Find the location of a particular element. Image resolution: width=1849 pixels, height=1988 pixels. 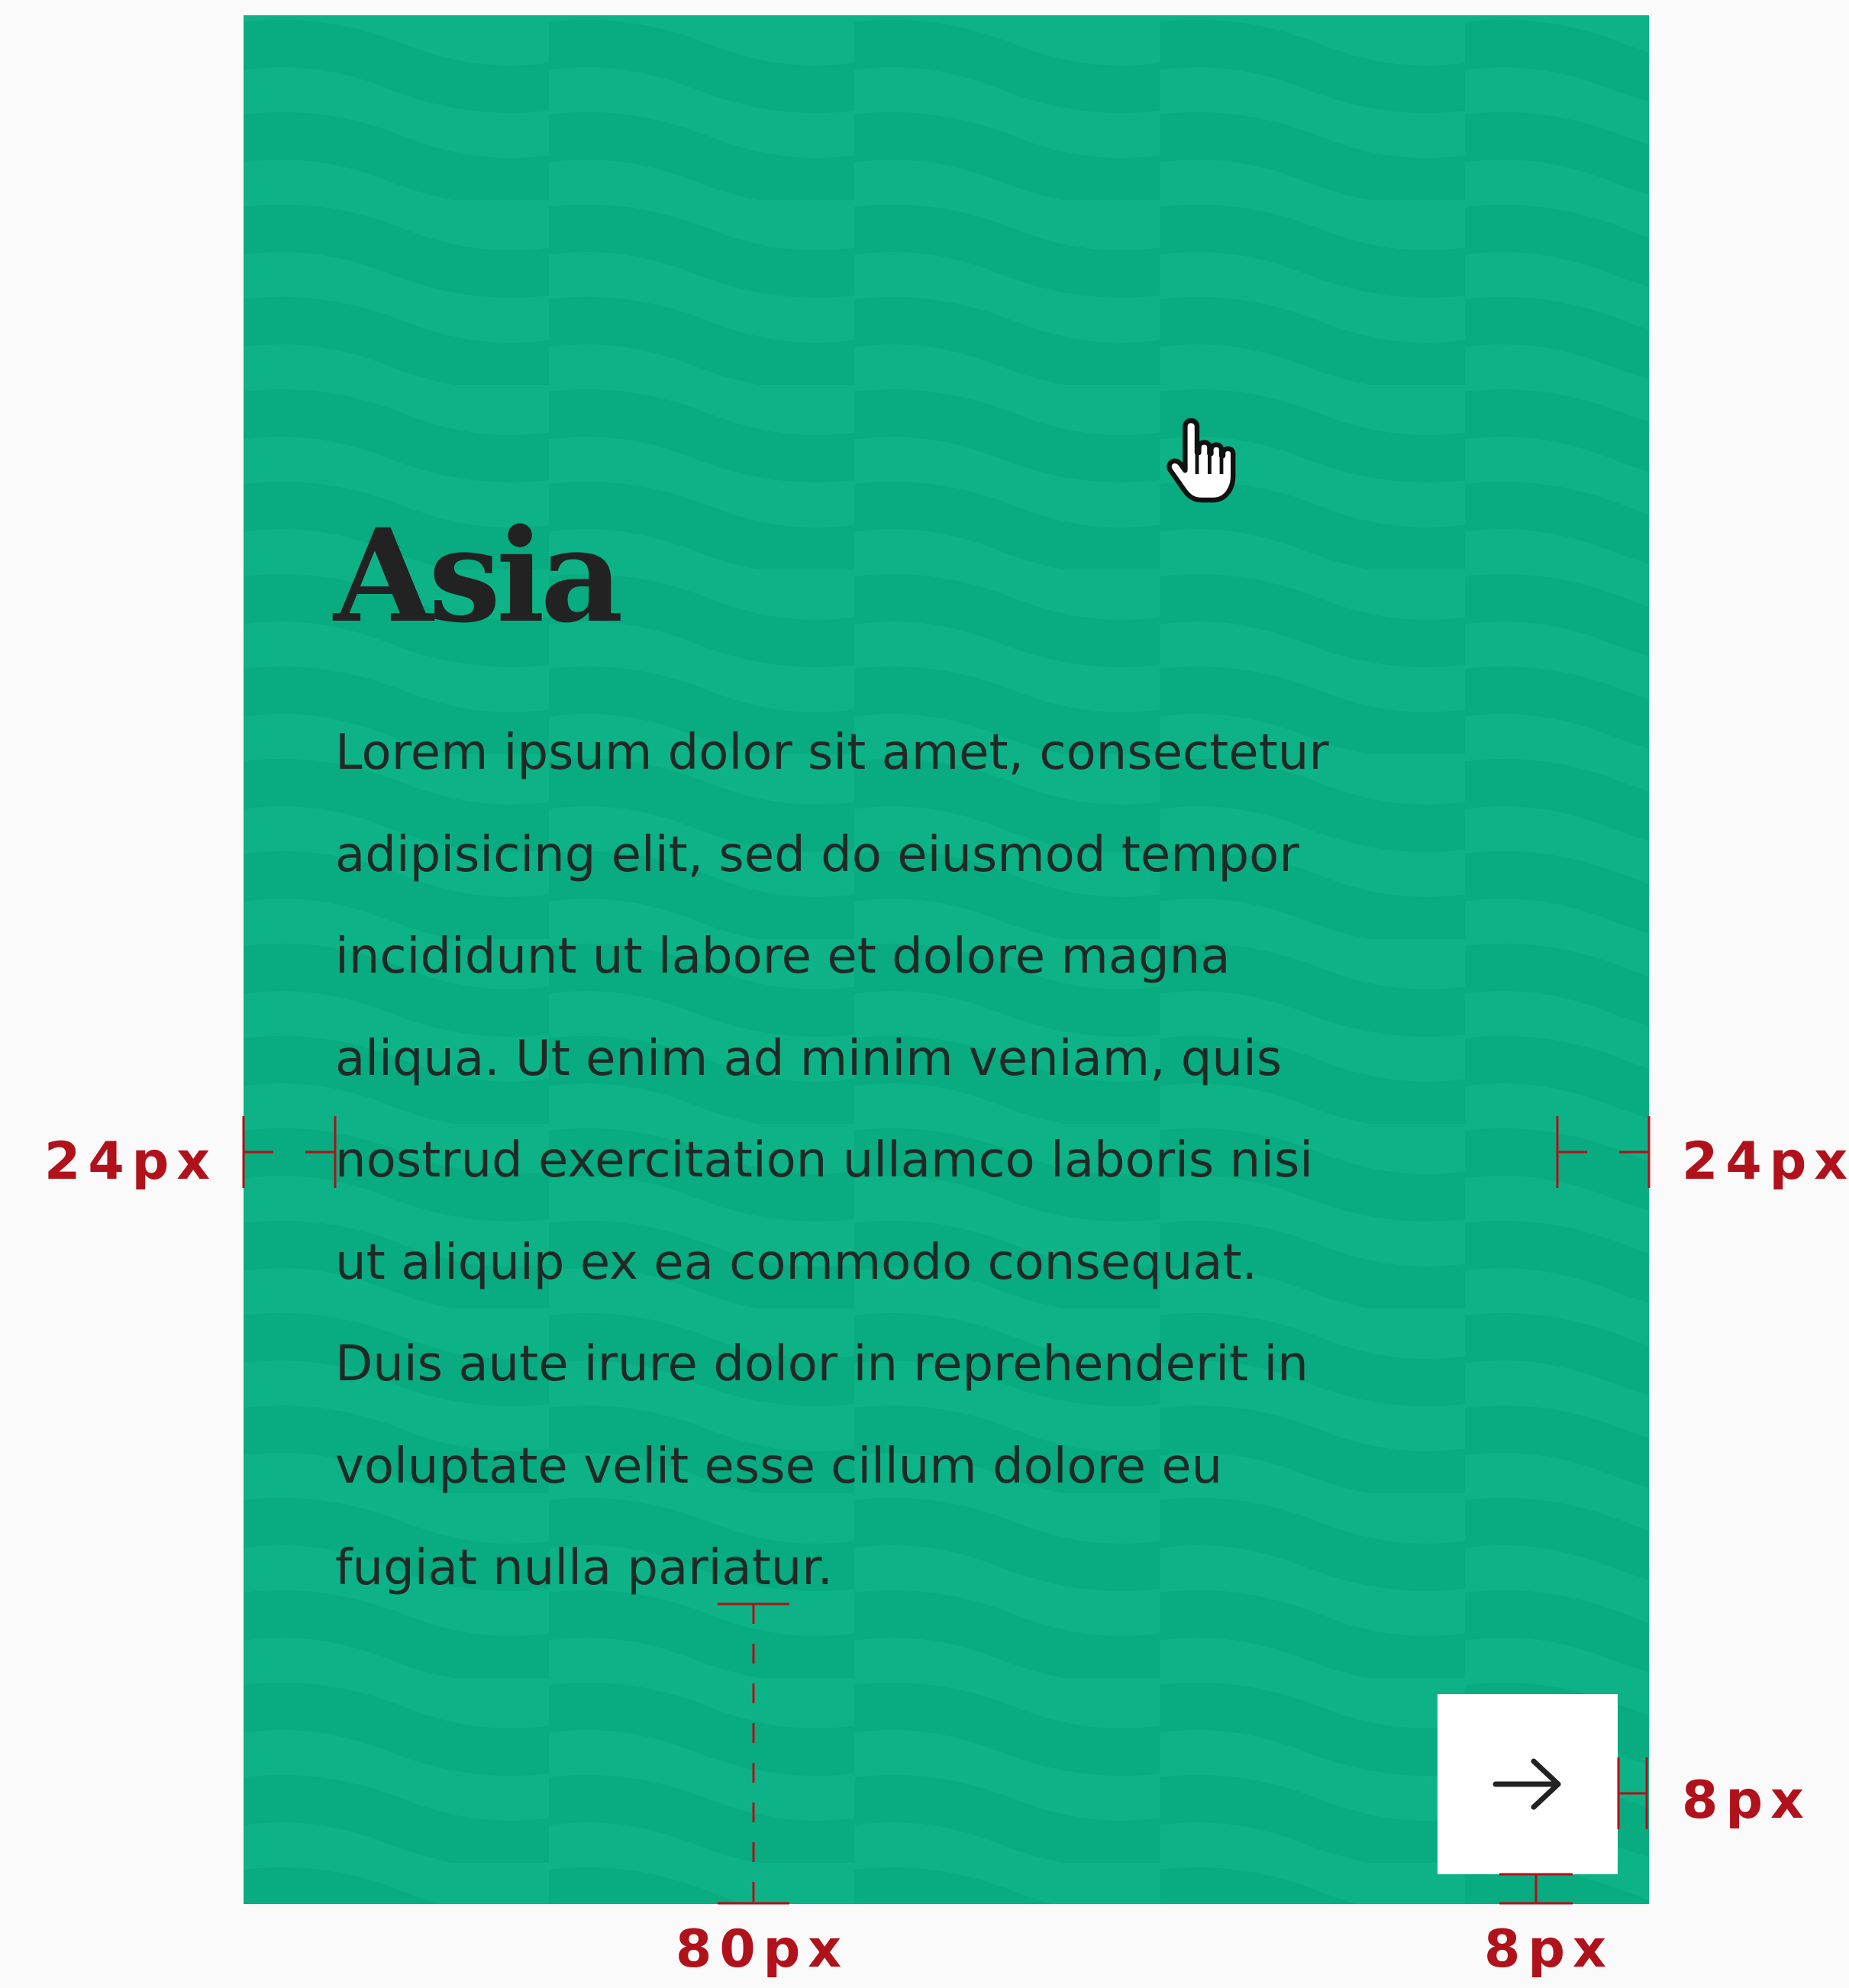

next-button is located at coordinates (1528, 1784).